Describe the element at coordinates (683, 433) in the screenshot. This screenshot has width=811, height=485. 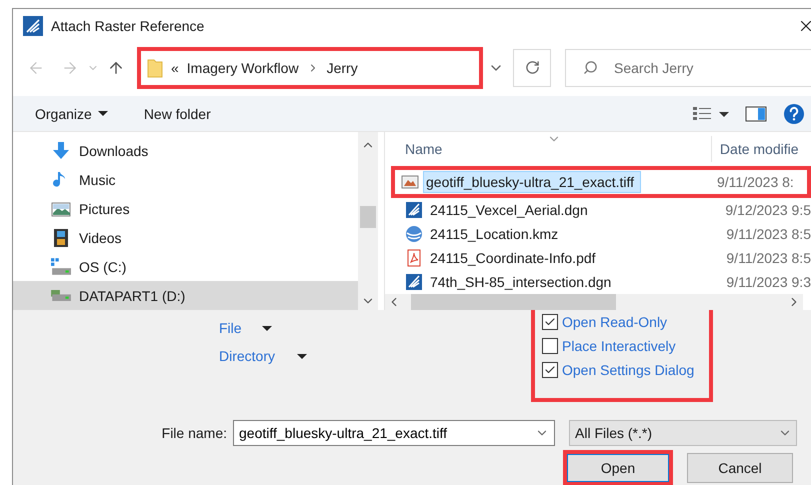
I see `file-type-dropdown: All Files (*.*)` at that location.